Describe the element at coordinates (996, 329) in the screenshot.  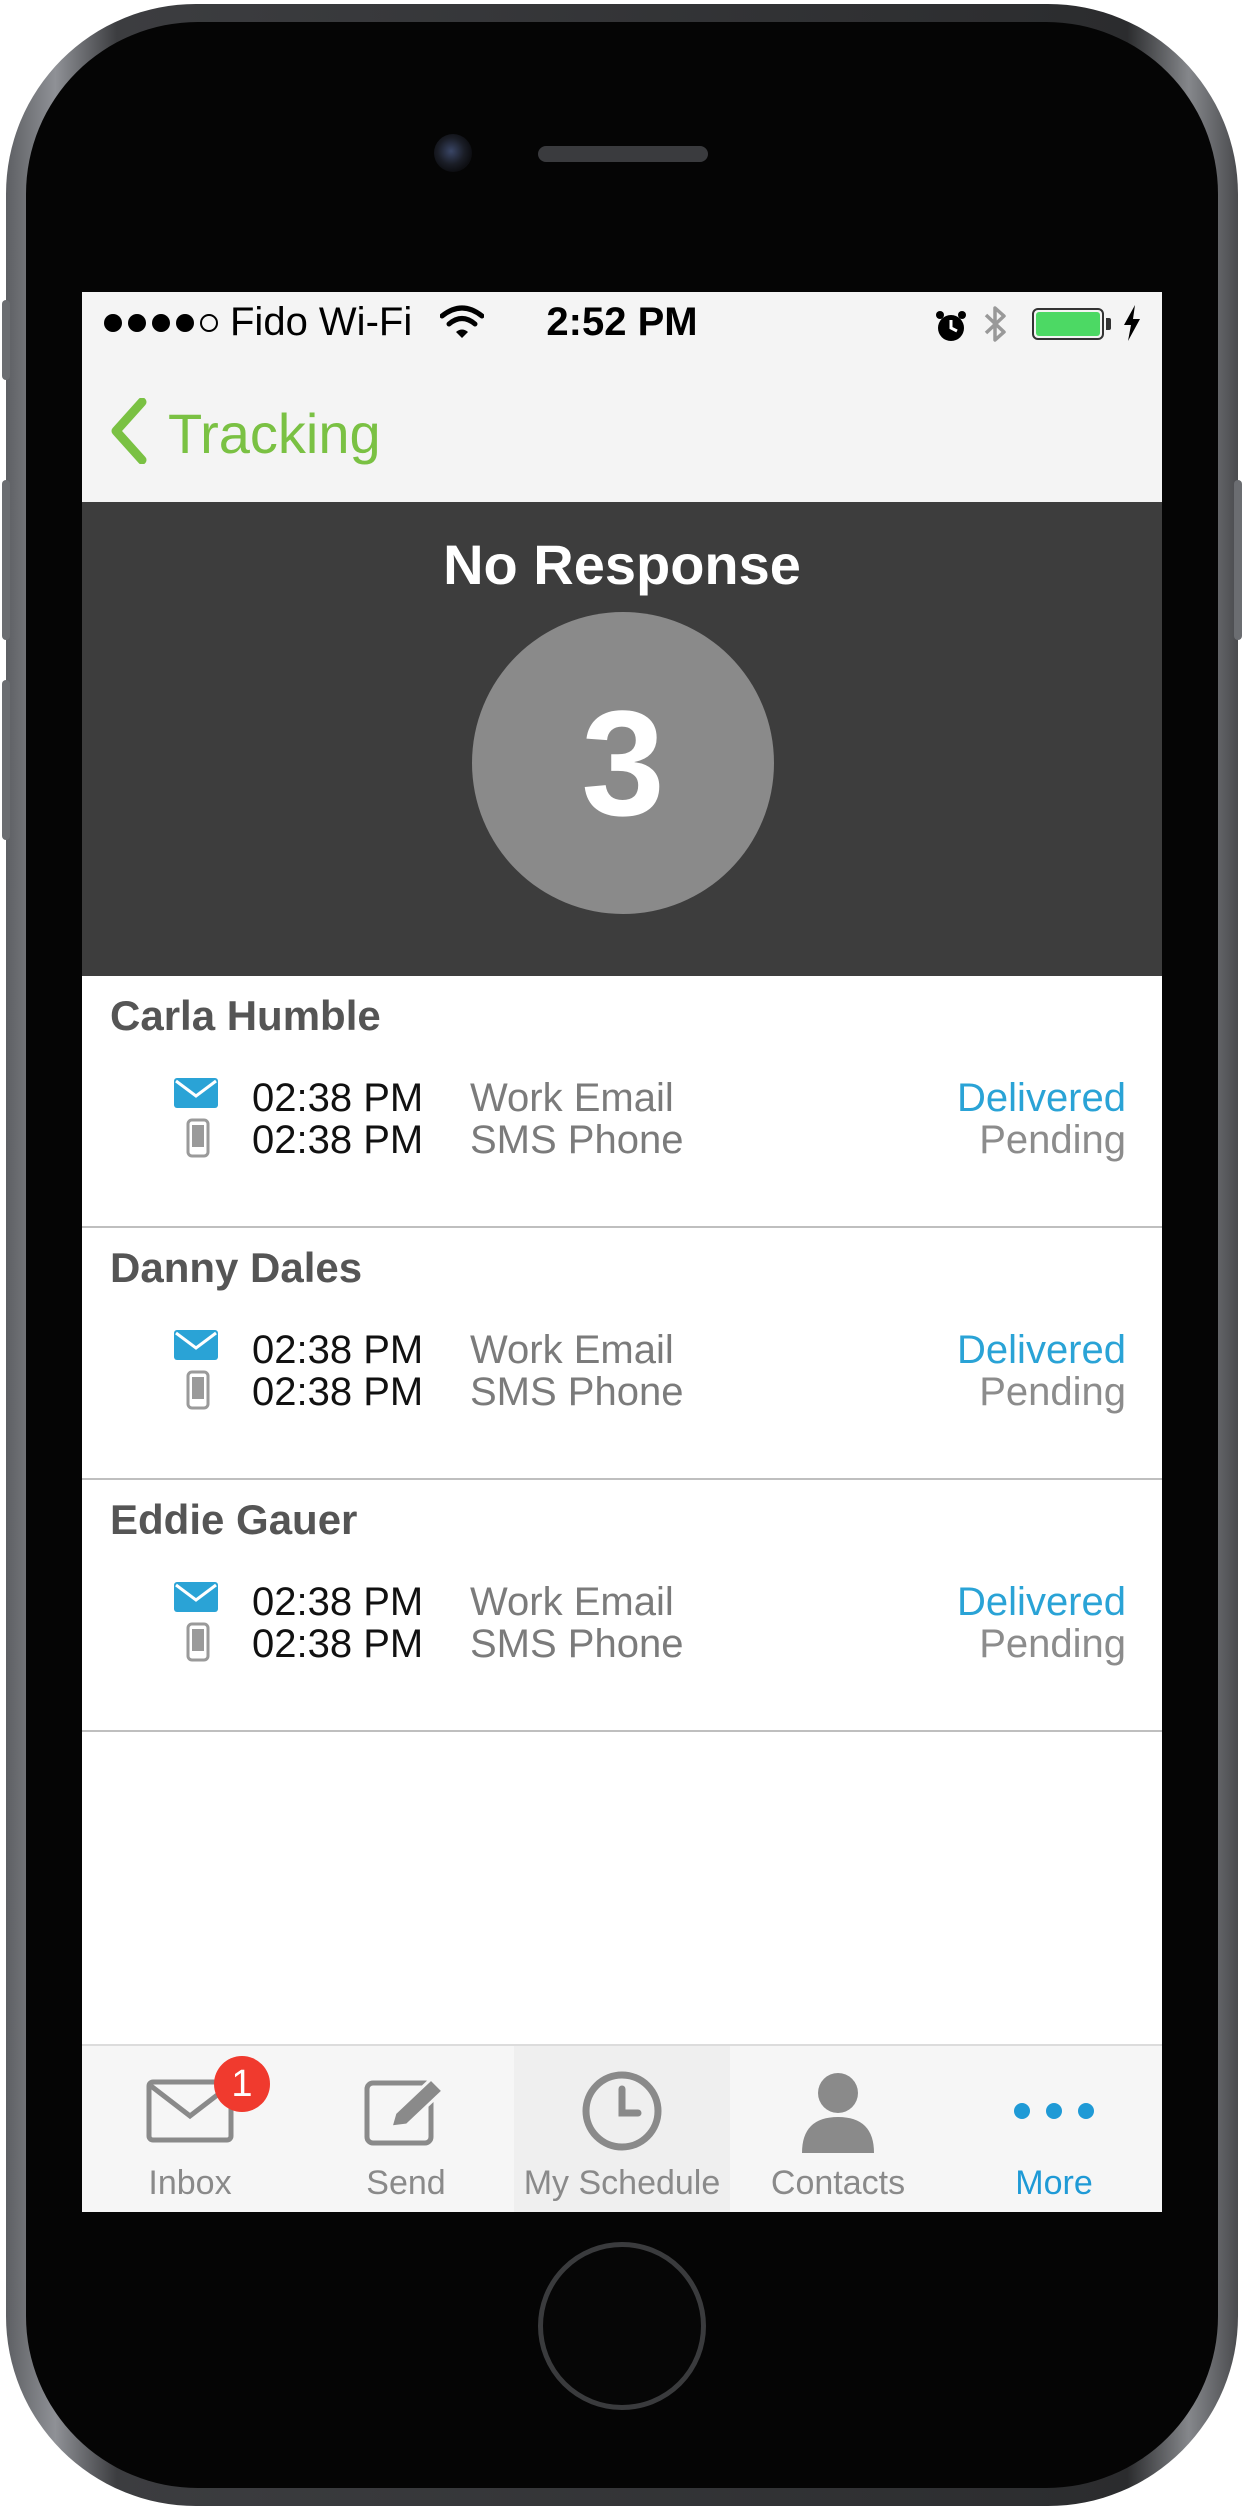
I see `bluetooth-icon` at that location.